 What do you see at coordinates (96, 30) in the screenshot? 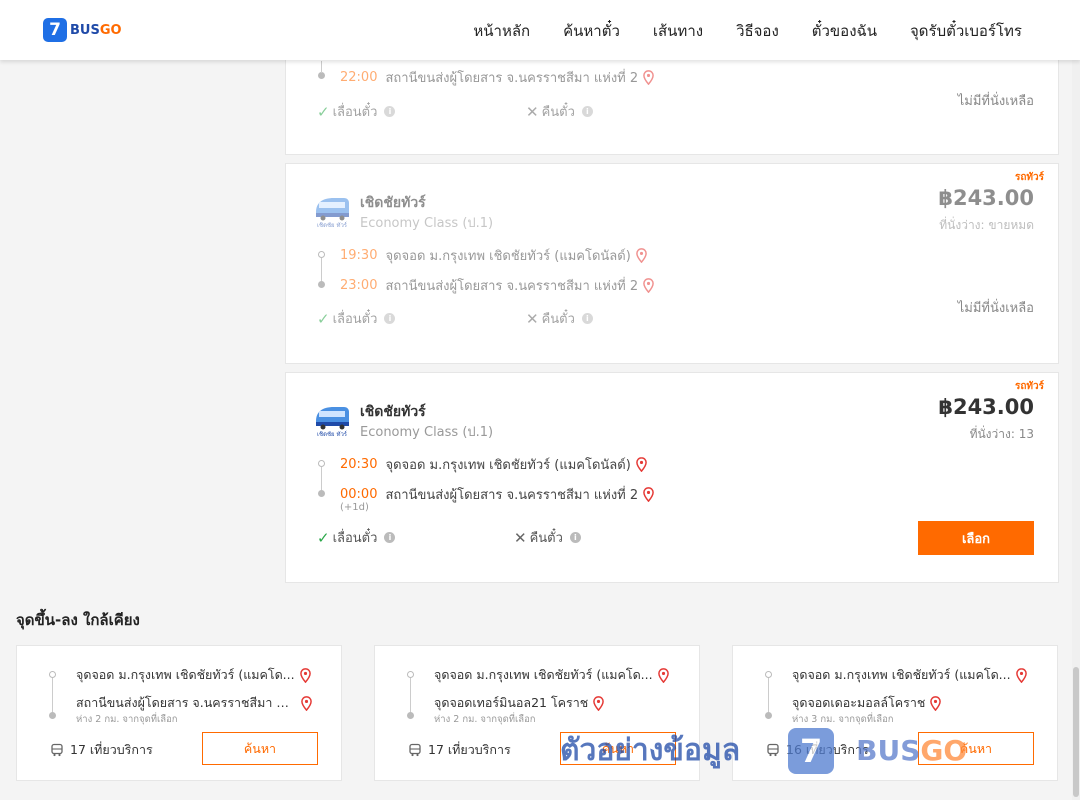
I see `logo-text: BUSGO` at bounding box center [96, 30].